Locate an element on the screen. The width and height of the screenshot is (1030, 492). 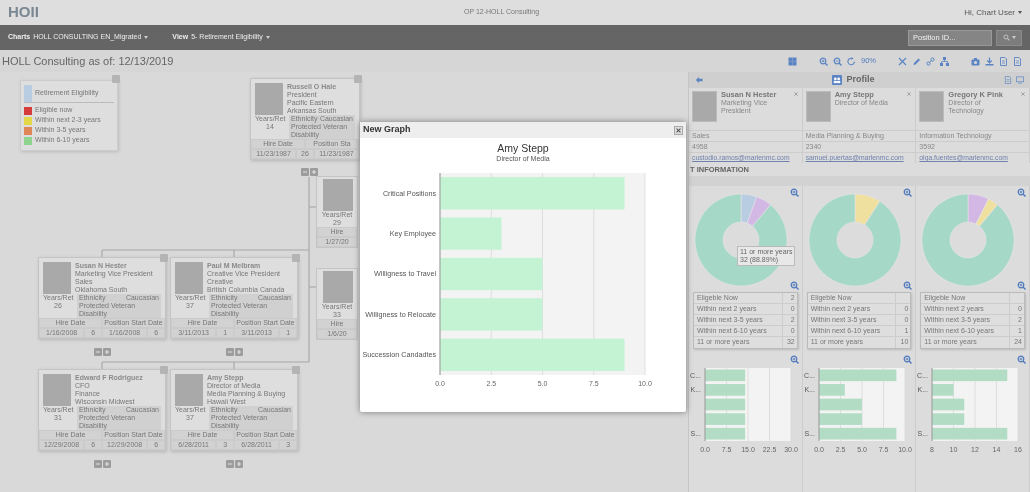
chart-title: Amy Stepp is located at coordinates (523, 148).